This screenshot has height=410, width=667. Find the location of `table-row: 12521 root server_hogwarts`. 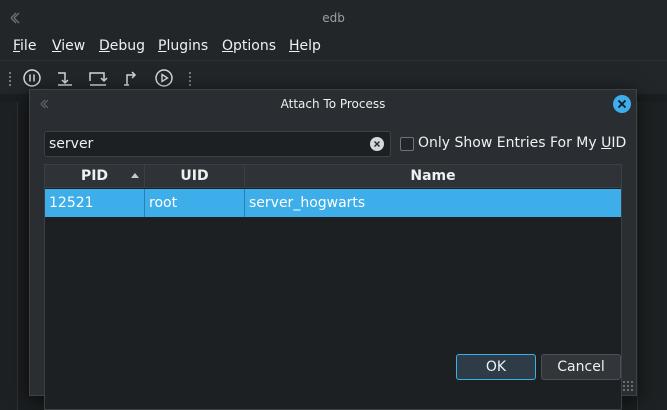

table-row: 12521 root server_hogwarts is located at coordinates (333, 203).